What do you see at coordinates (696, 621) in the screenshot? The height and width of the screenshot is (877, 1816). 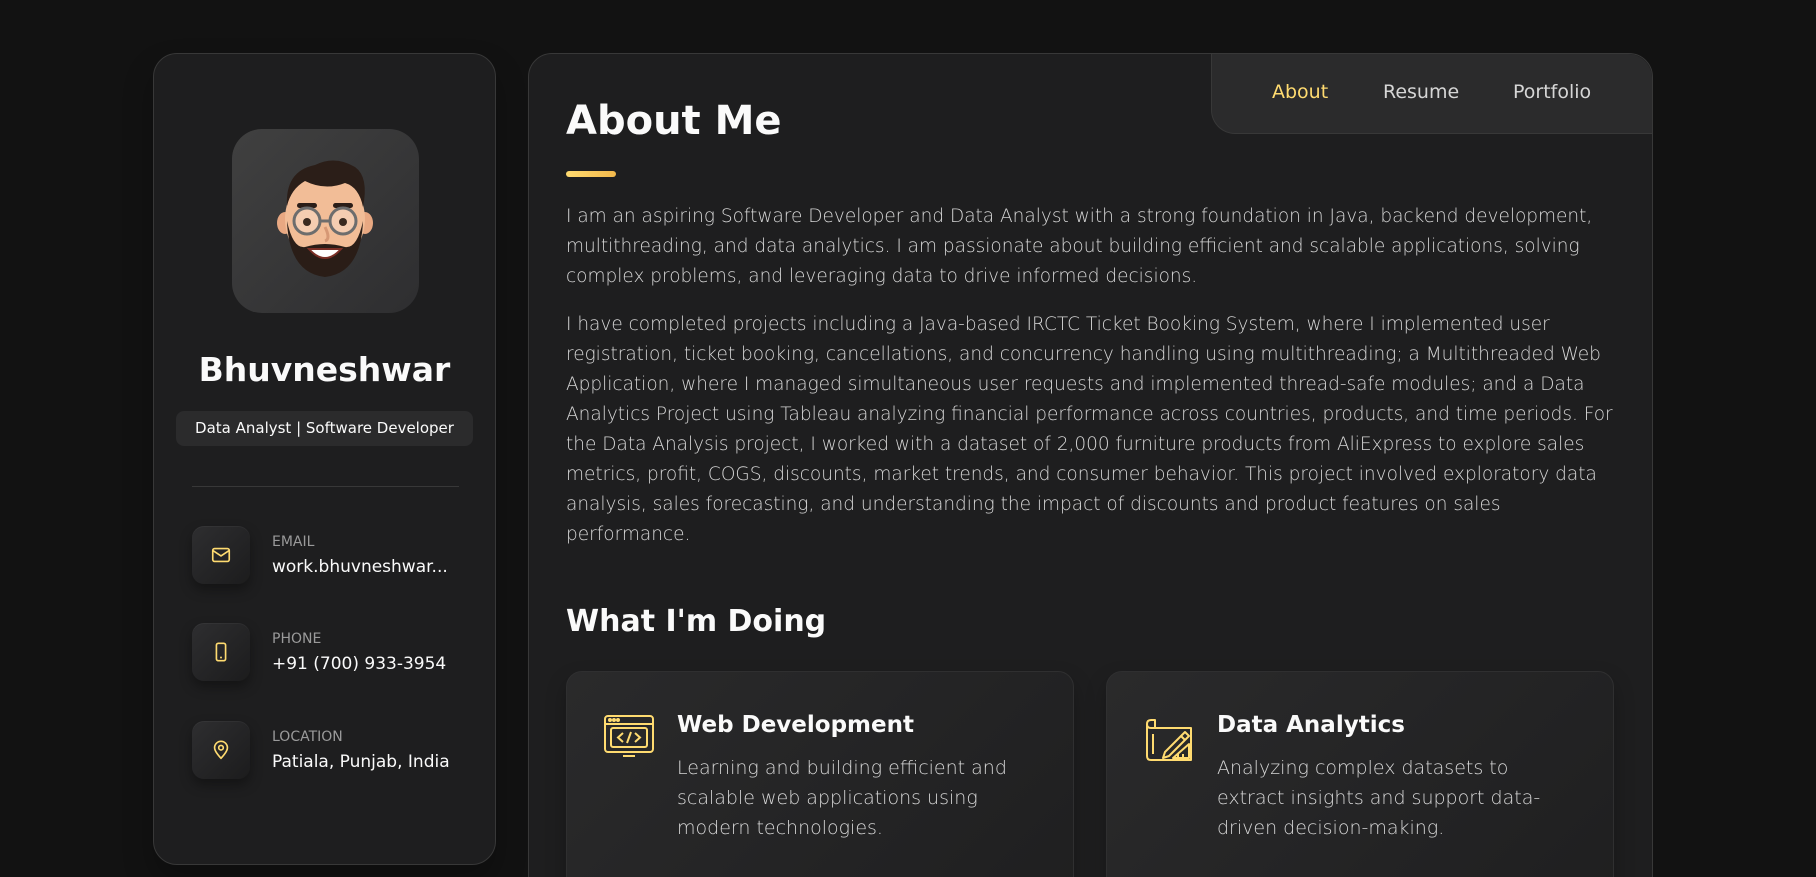 I see `section-title: What I'm Doing` at bounding box center [696, 621].